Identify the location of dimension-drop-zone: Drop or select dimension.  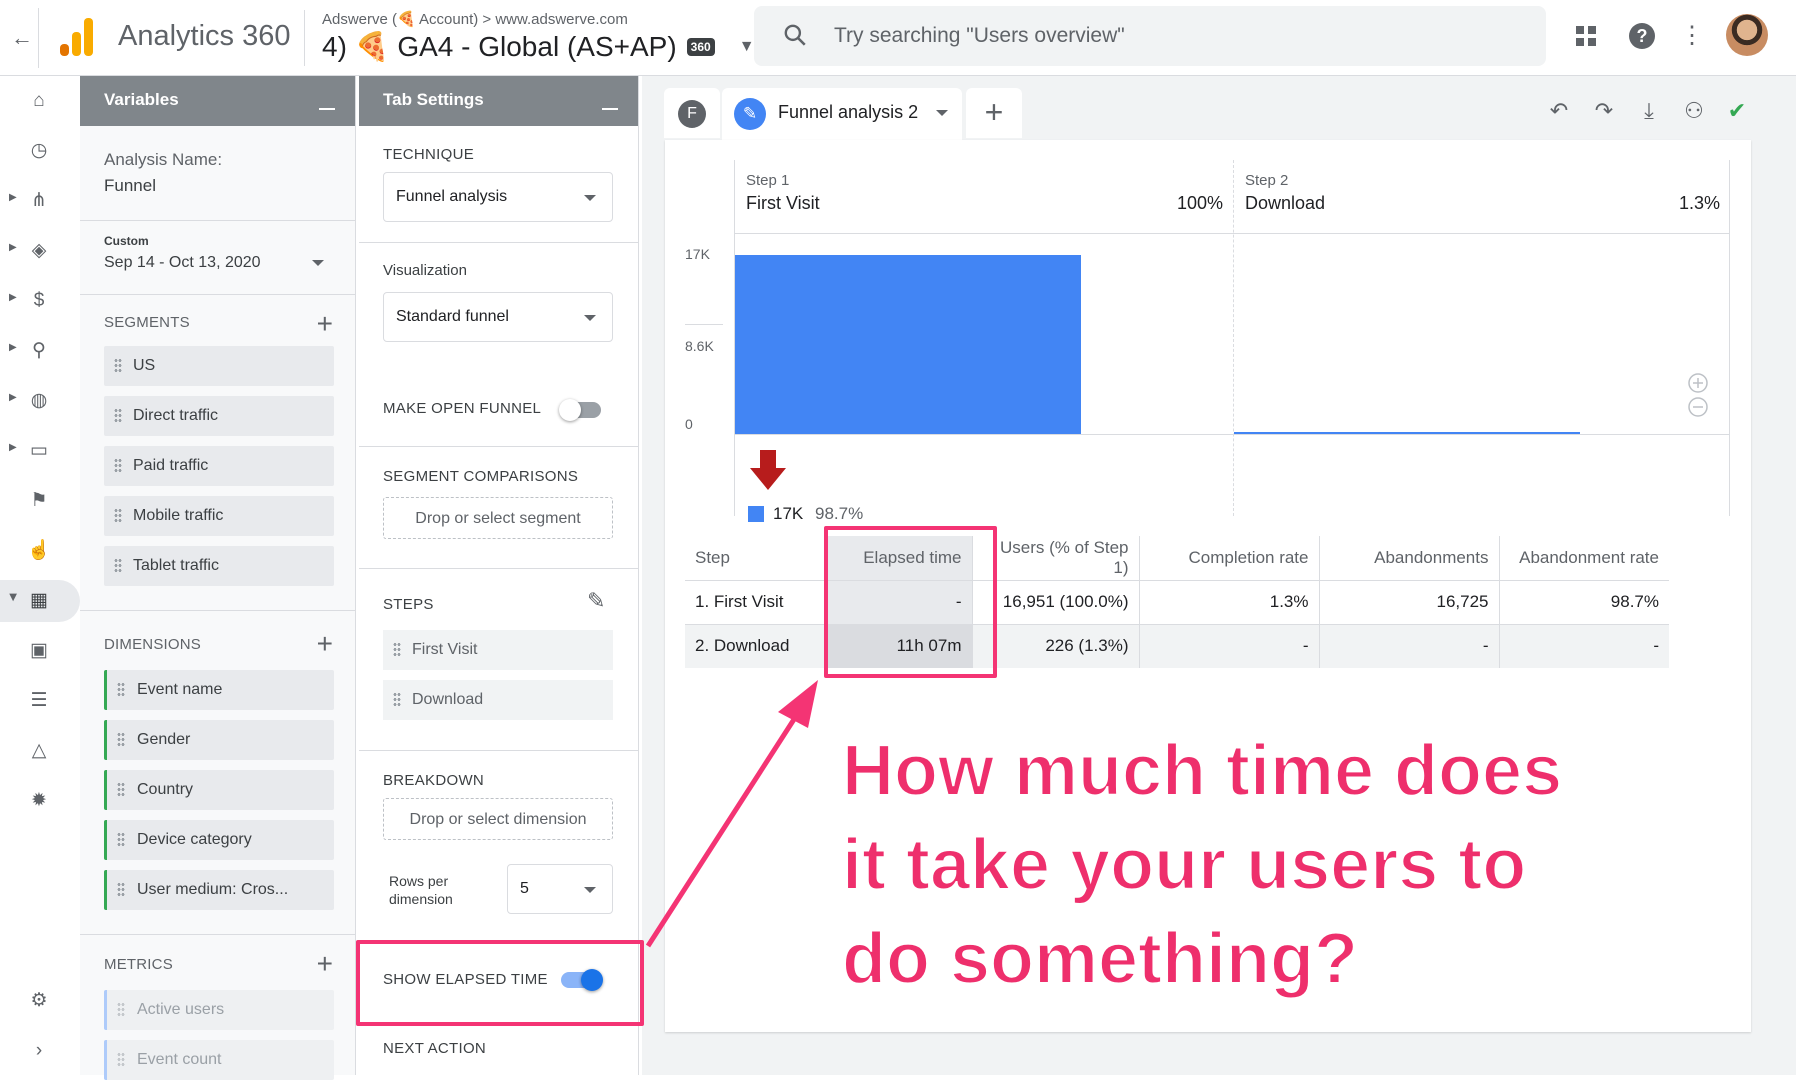
(498, 819).